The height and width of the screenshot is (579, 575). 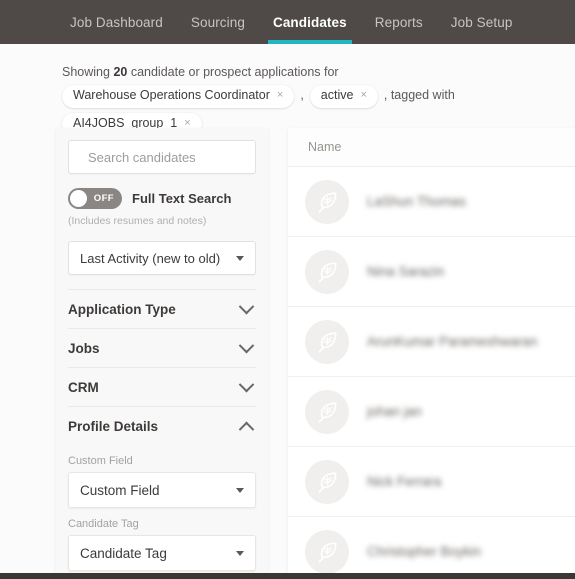 I want to click on nav-item-label: Job Dashboard, so click(x=116, y=22).